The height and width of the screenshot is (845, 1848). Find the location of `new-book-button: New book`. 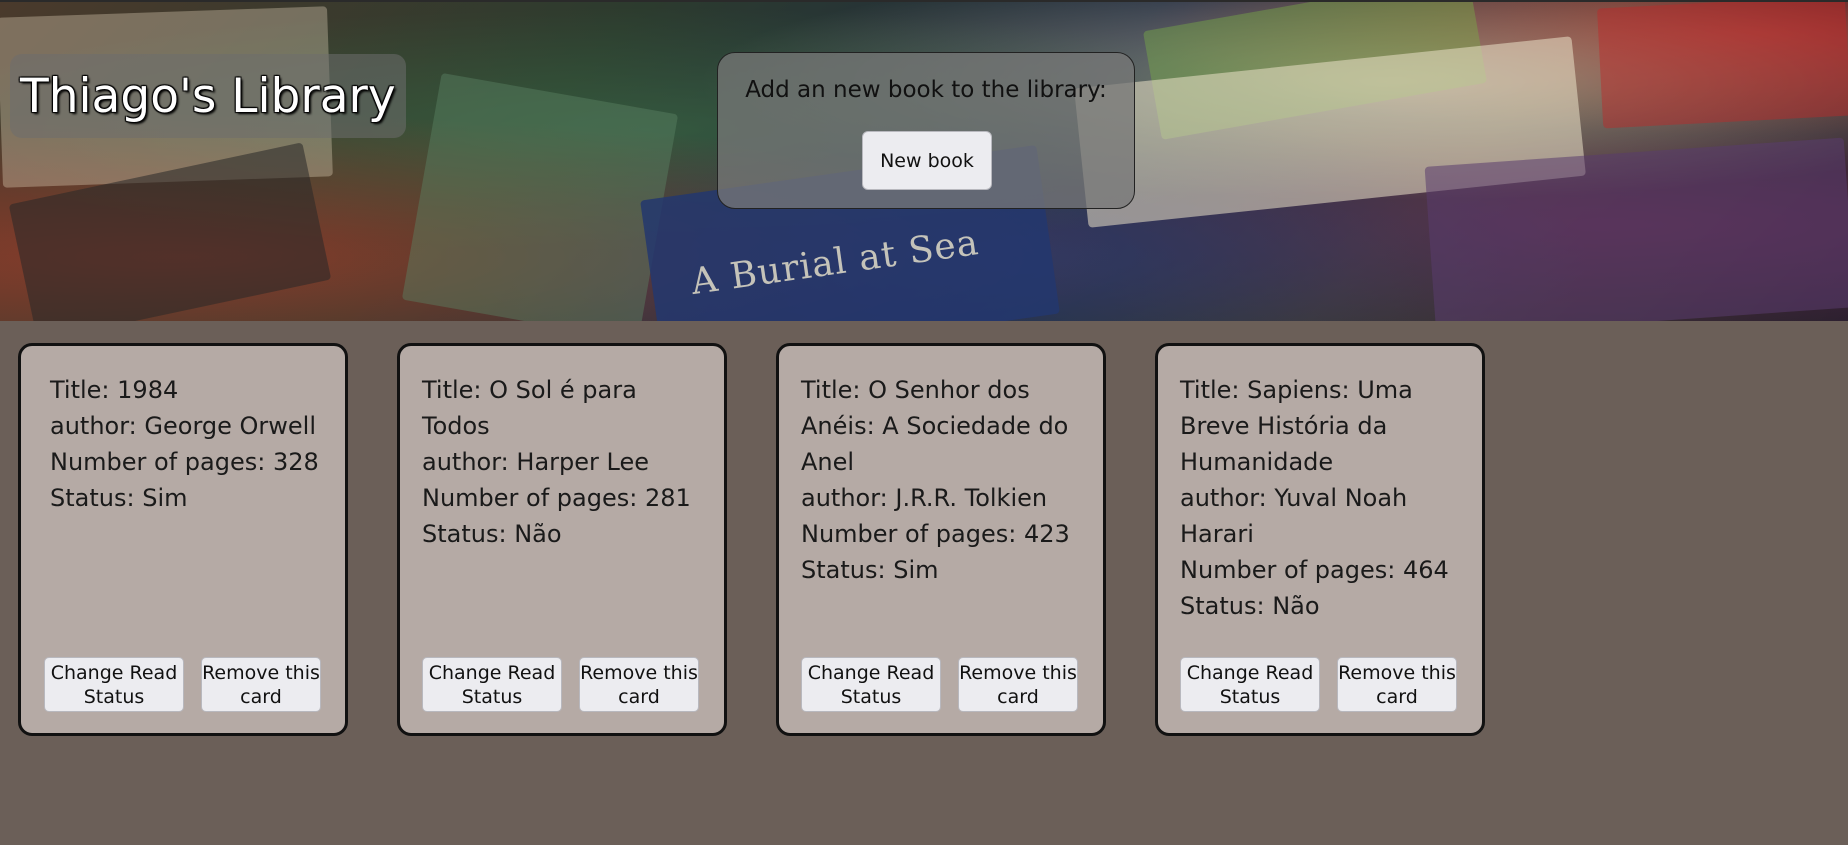

new-book-button: New book is located at coordinates (927, 160).